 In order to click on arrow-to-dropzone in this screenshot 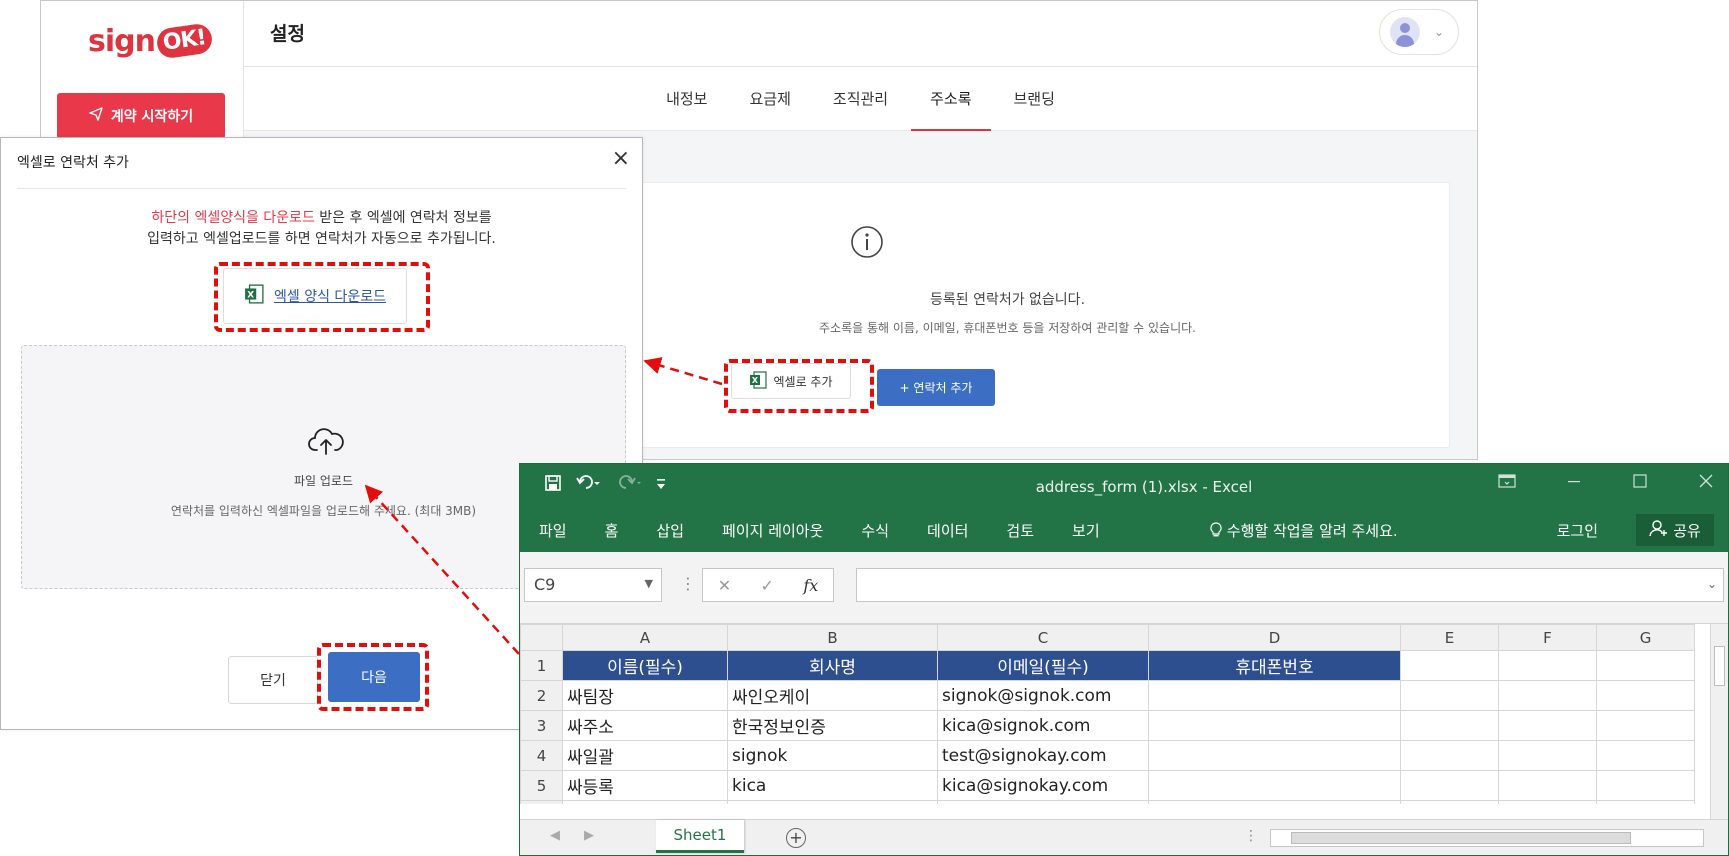, I will do `click(442, 569)`.